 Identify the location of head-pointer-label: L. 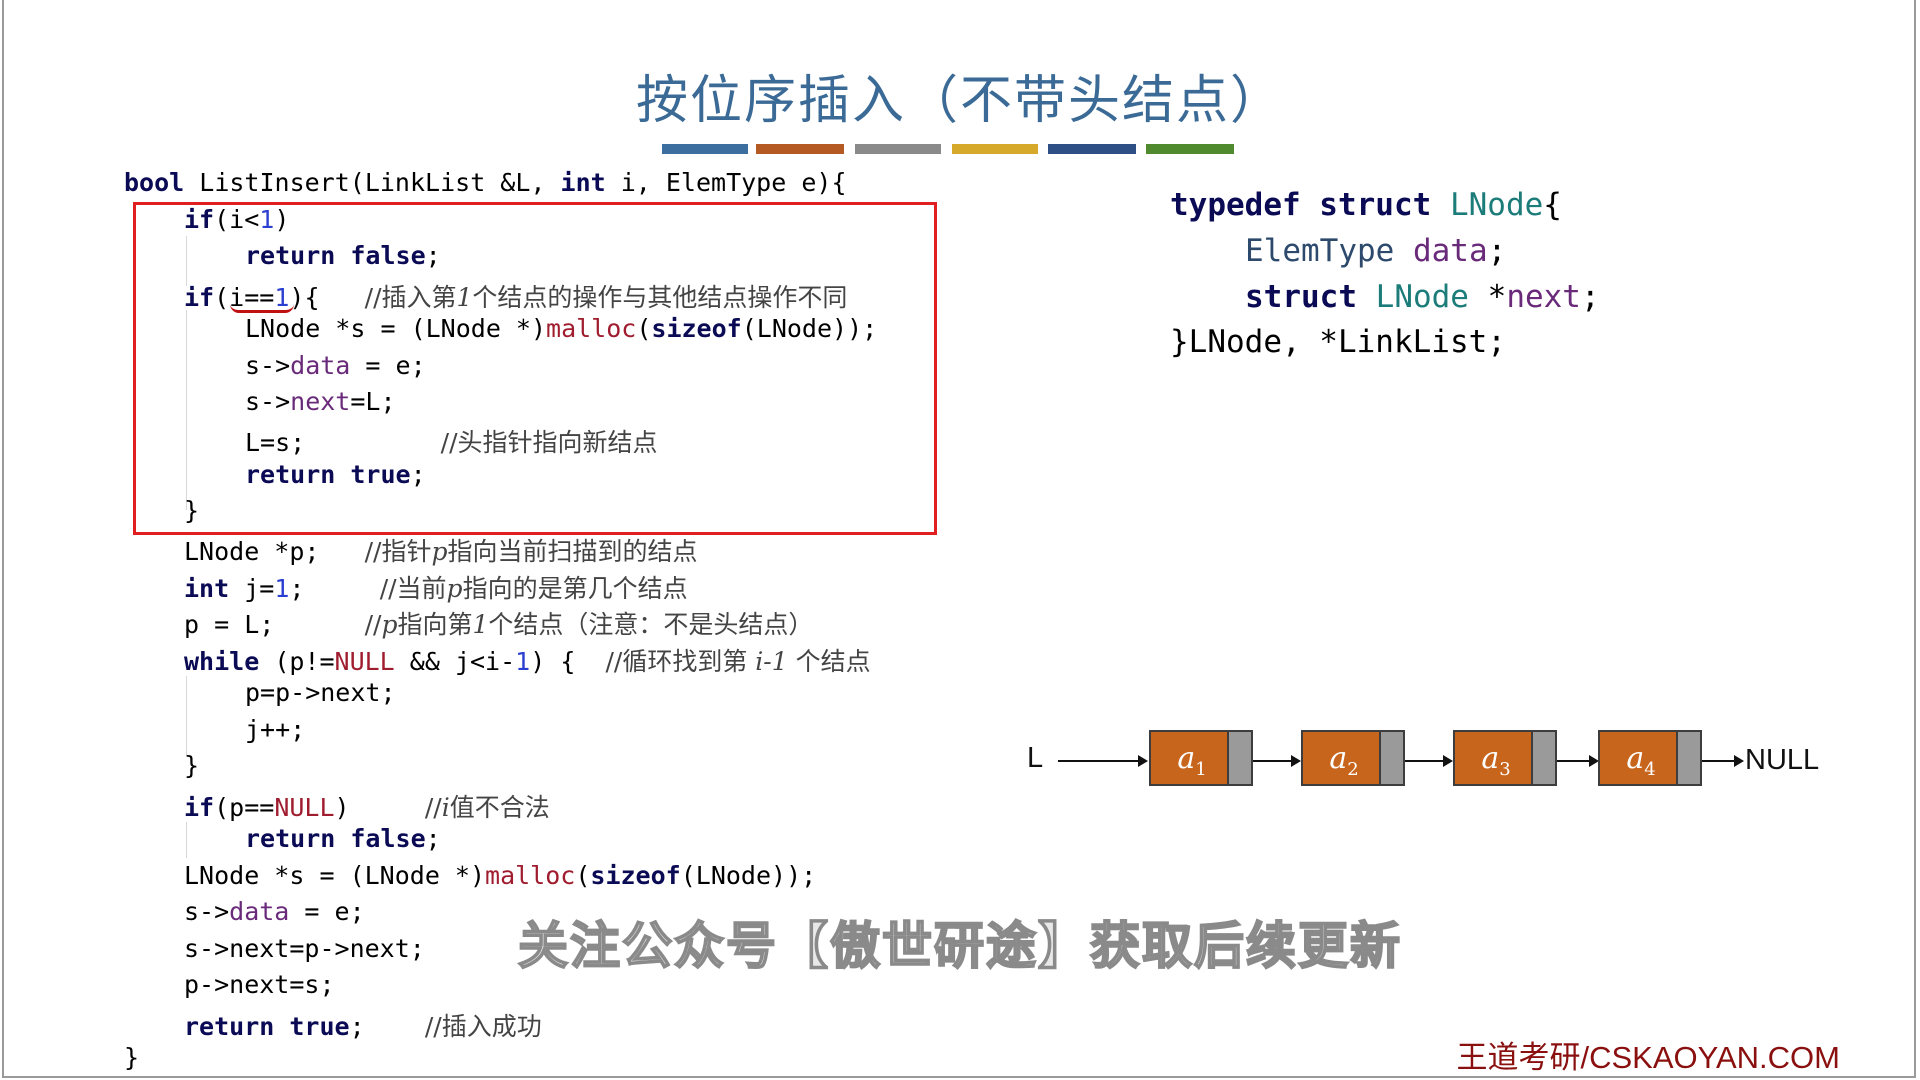
(1035, 758).